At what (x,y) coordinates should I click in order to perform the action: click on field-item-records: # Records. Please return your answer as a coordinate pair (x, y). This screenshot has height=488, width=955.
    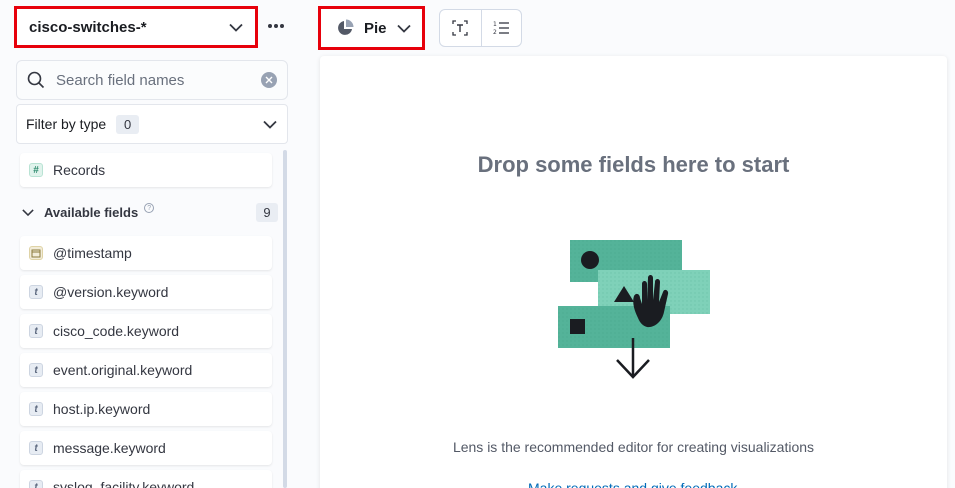
    Looking at the image, I should click on (146, 170).